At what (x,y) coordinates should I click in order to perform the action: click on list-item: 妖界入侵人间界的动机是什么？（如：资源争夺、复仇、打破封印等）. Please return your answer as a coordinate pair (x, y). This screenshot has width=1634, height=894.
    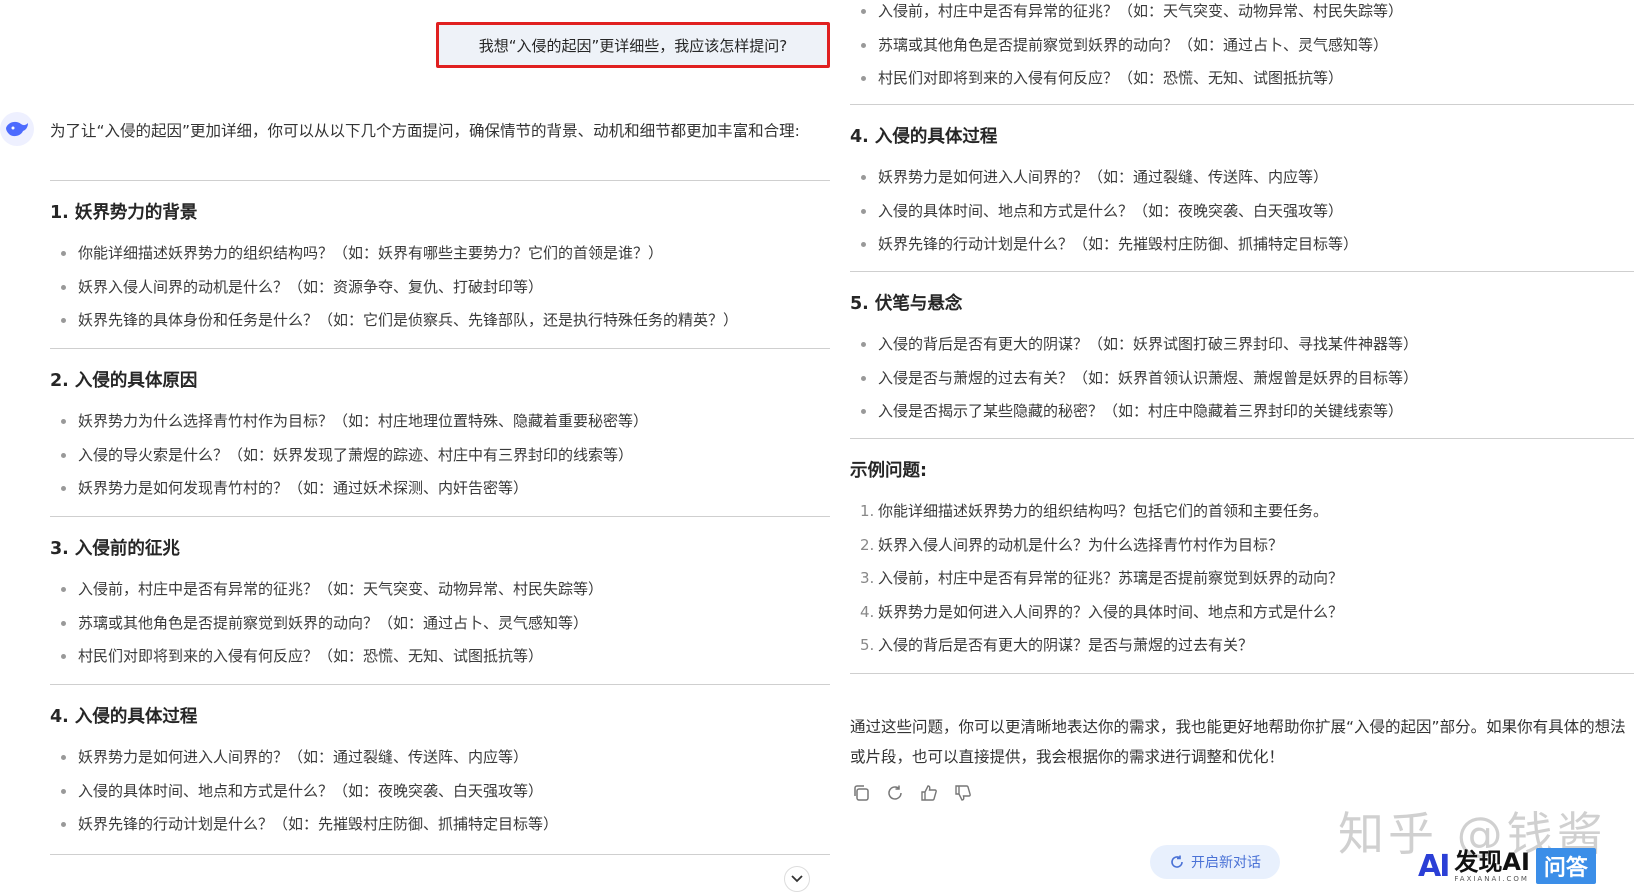
    Looking at the image, I should click on (440, 288).